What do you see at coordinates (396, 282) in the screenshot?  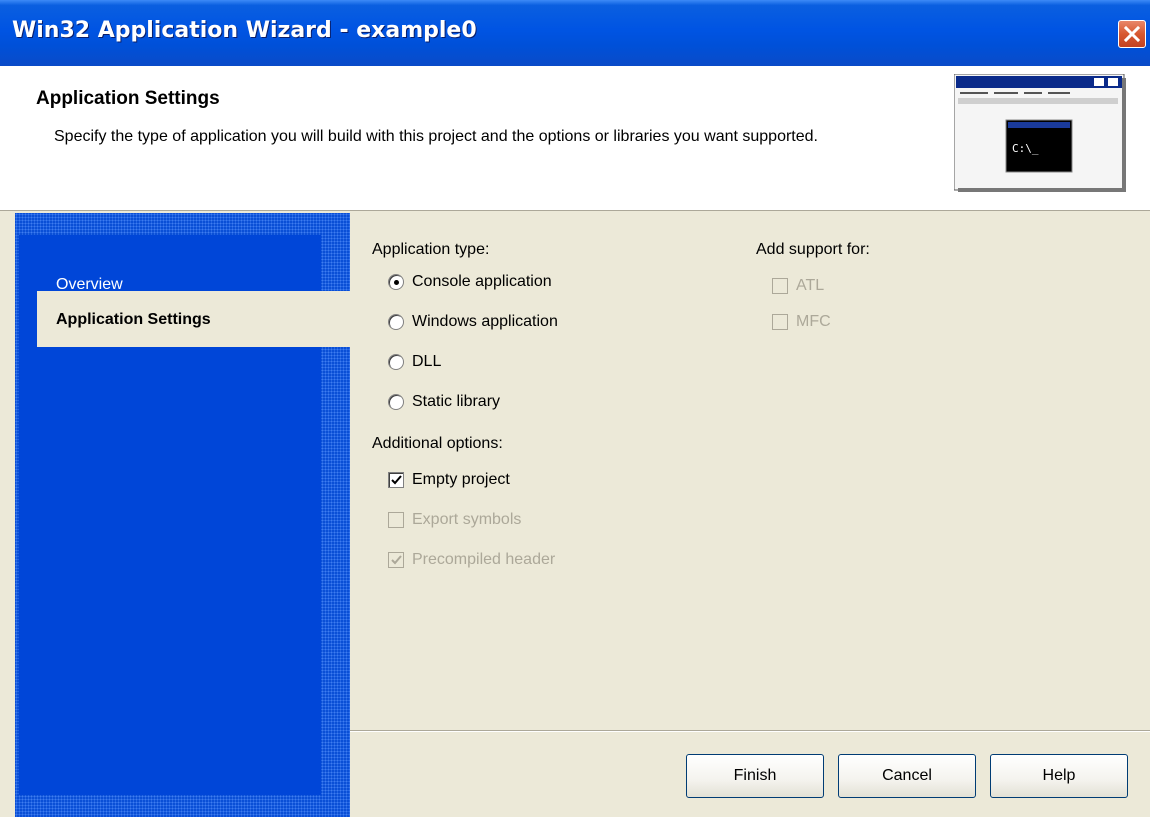 I see `radio-button-checked` at bounding box center [396, 282].